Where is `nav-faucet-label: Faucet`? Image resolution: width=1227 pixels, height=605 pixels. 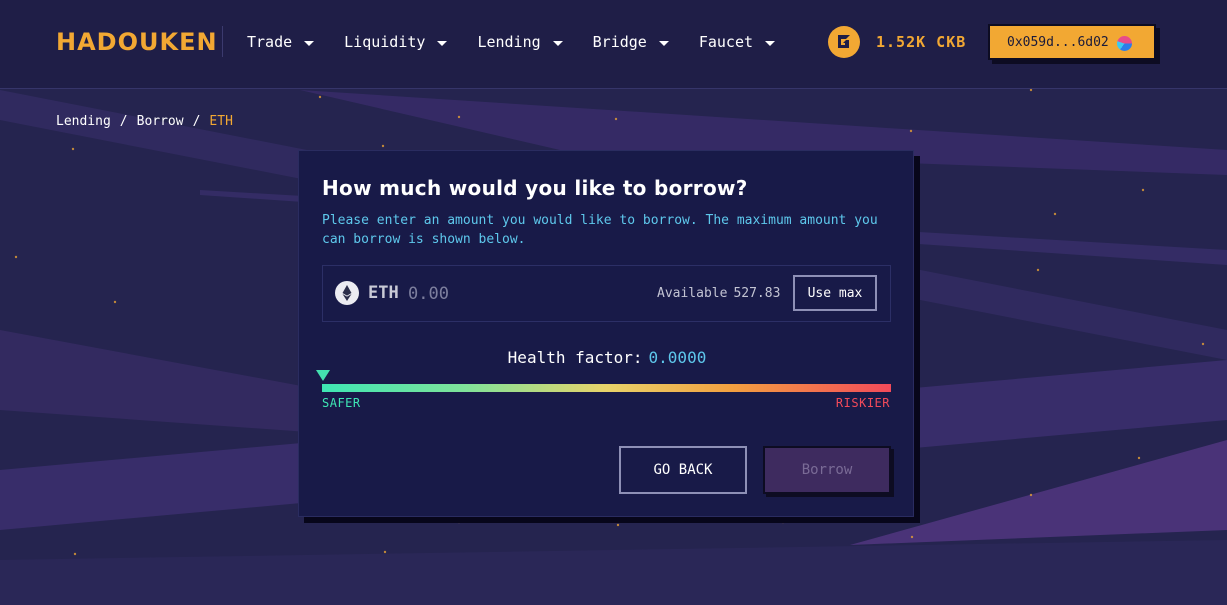 nav-faucet-label: Faucet is located at coordinates (726, 42).